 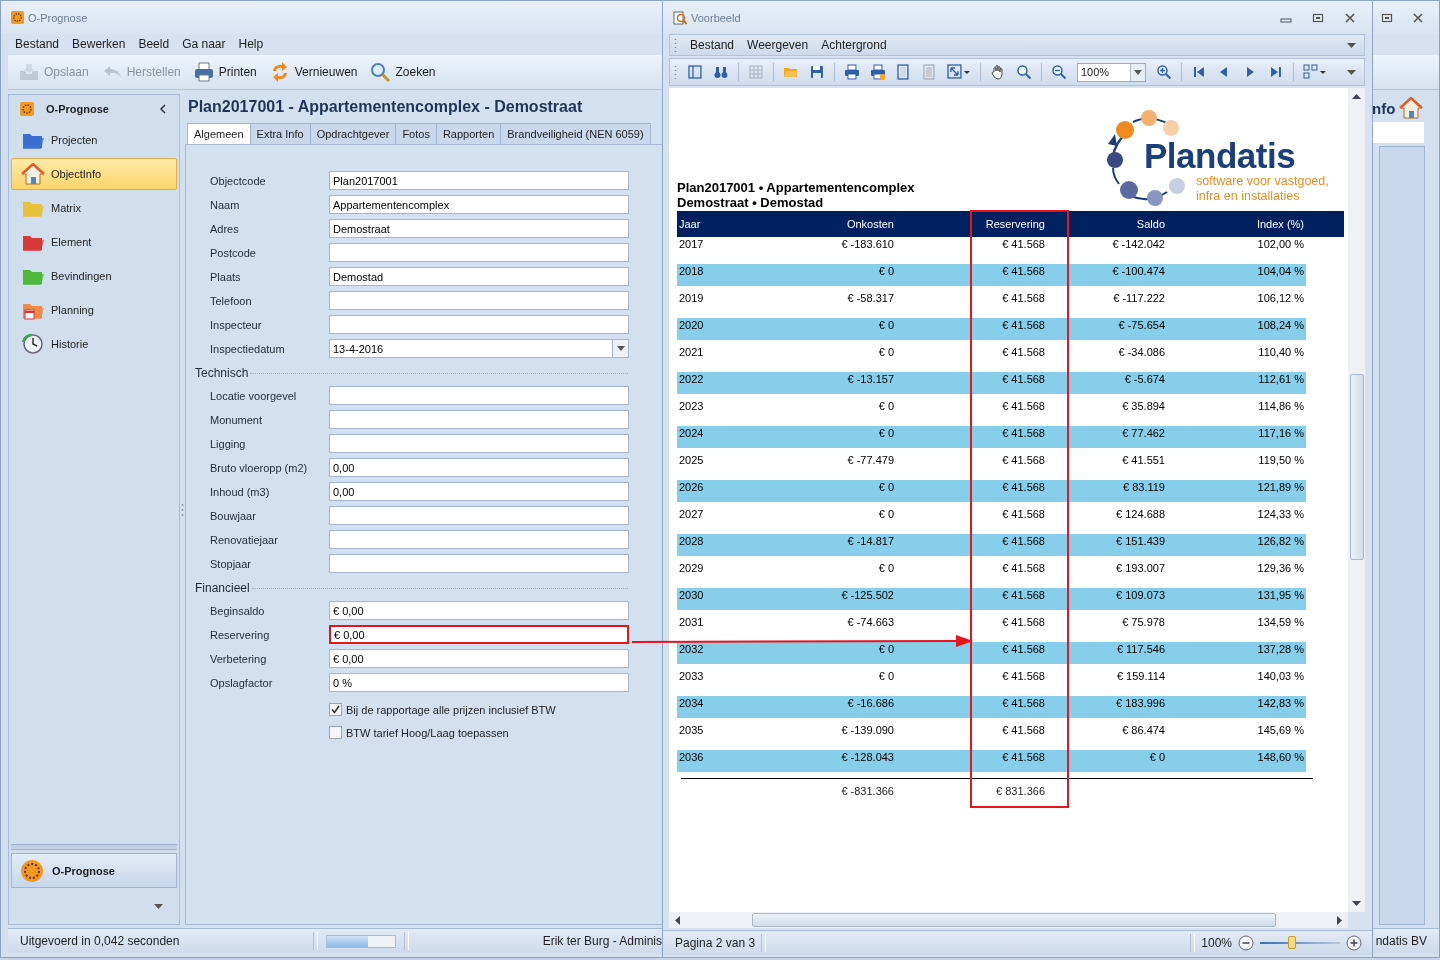 What do you see at coordinates (182, 509) in the screenshot?
I see `splitter-grip-icon` at bounding box center [182, 509].